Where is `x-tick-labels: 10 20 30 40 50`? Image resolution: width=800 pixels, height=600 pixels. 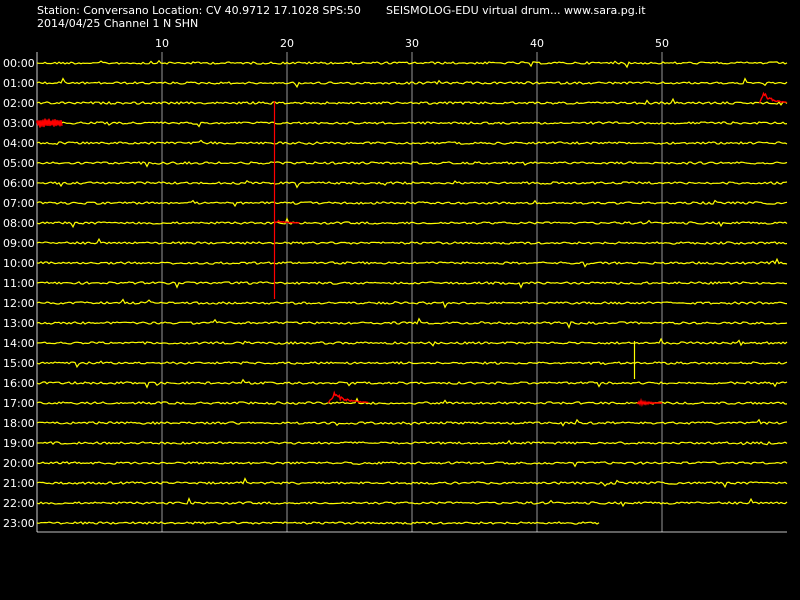
x-tick-labels: 10 20 30 40 50 is located at coordinates (412, 43).